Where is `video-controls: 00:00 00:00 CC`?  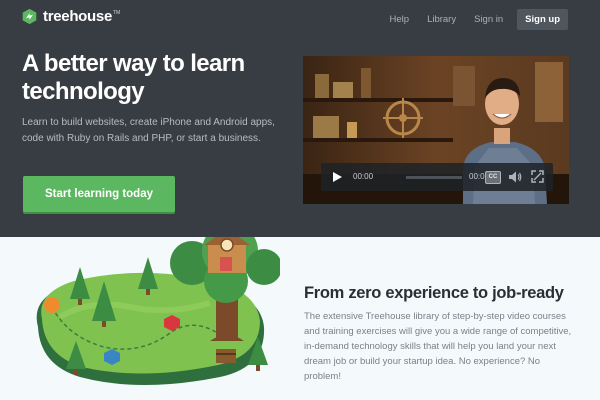 video-controls: 00:00 00:00 CC is located at coordinates (437, 177).